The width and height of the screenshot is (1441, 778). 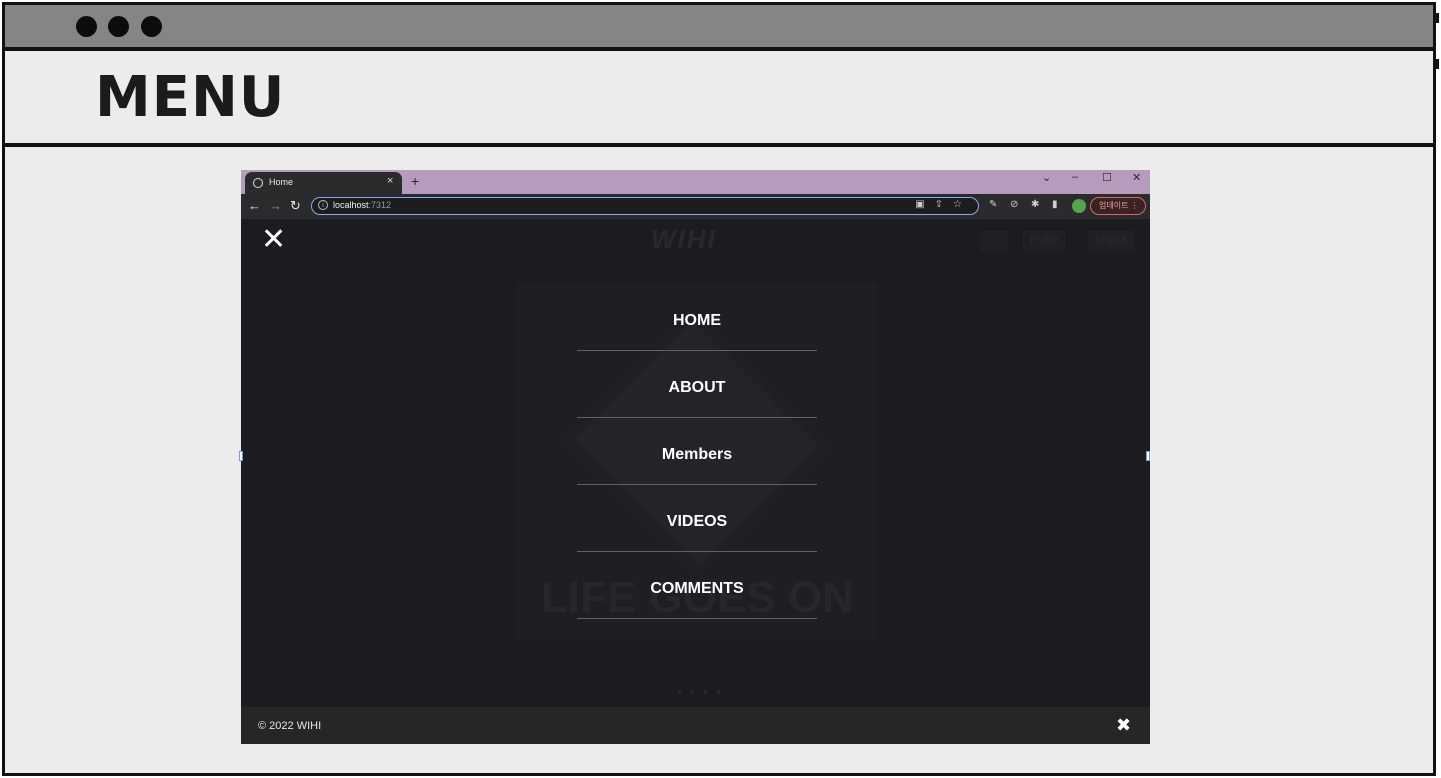 I want to click on close-menu-button: ✕, so click(x=273, y=240).